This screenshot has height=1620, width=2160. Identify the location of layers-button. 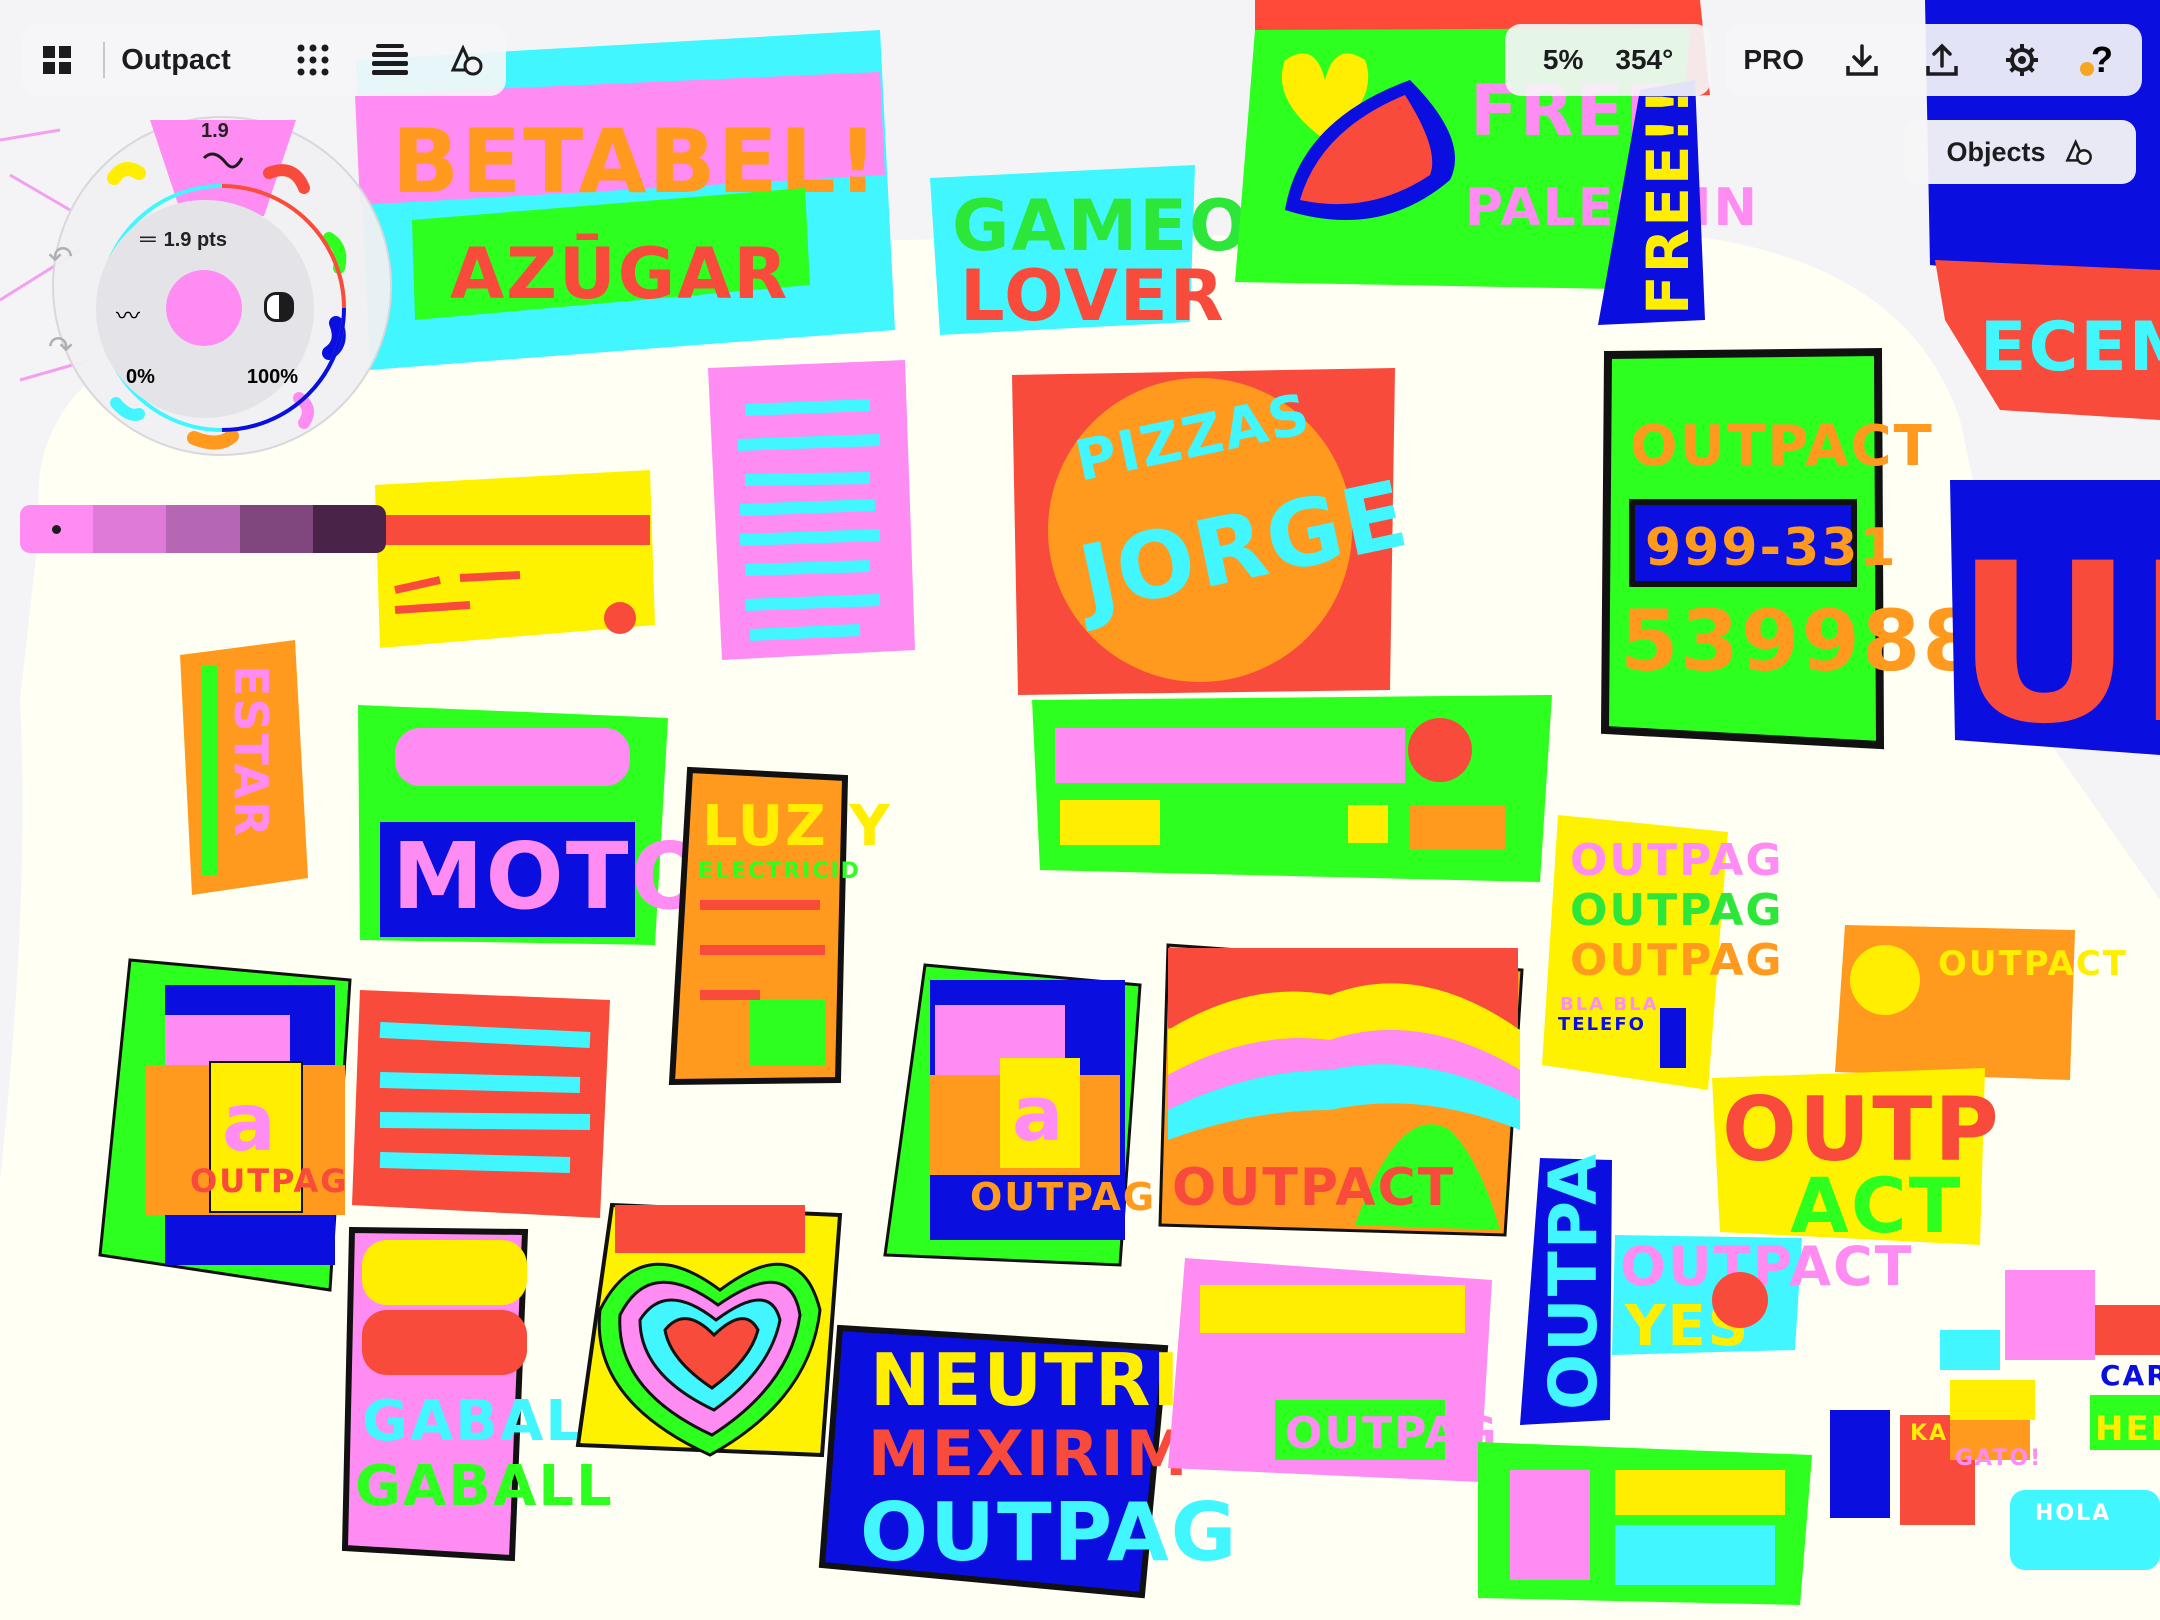
(313, 60).